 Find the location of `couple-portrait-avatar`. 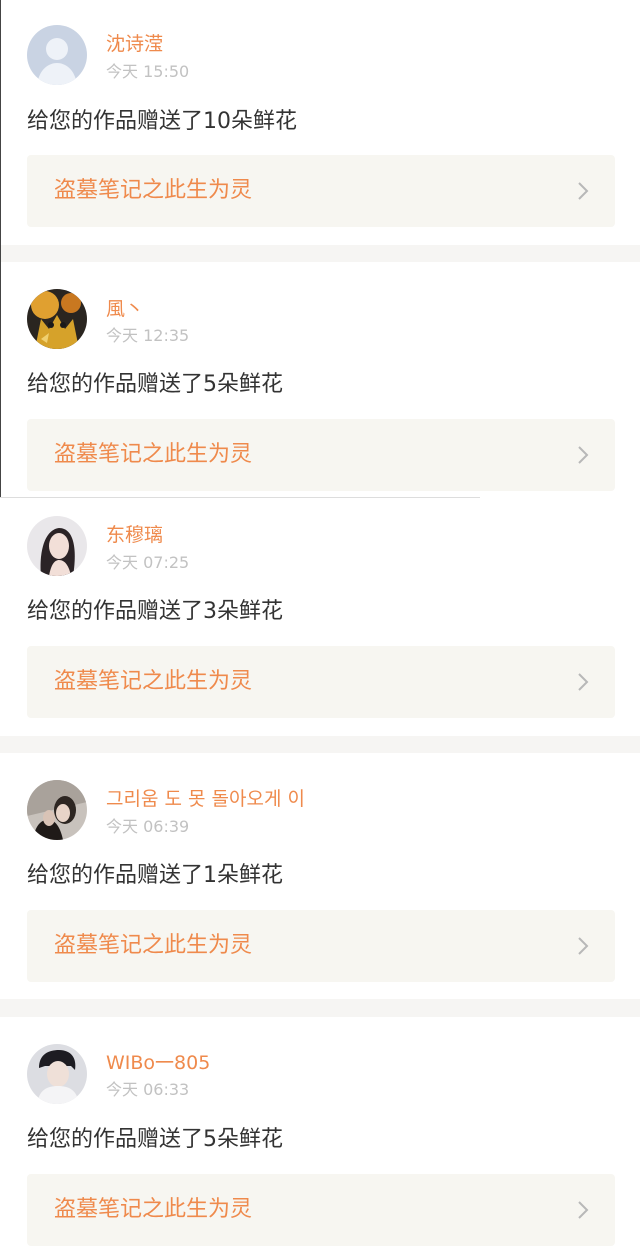

couple-portrait-avatar is located at coordinates (57, 810).